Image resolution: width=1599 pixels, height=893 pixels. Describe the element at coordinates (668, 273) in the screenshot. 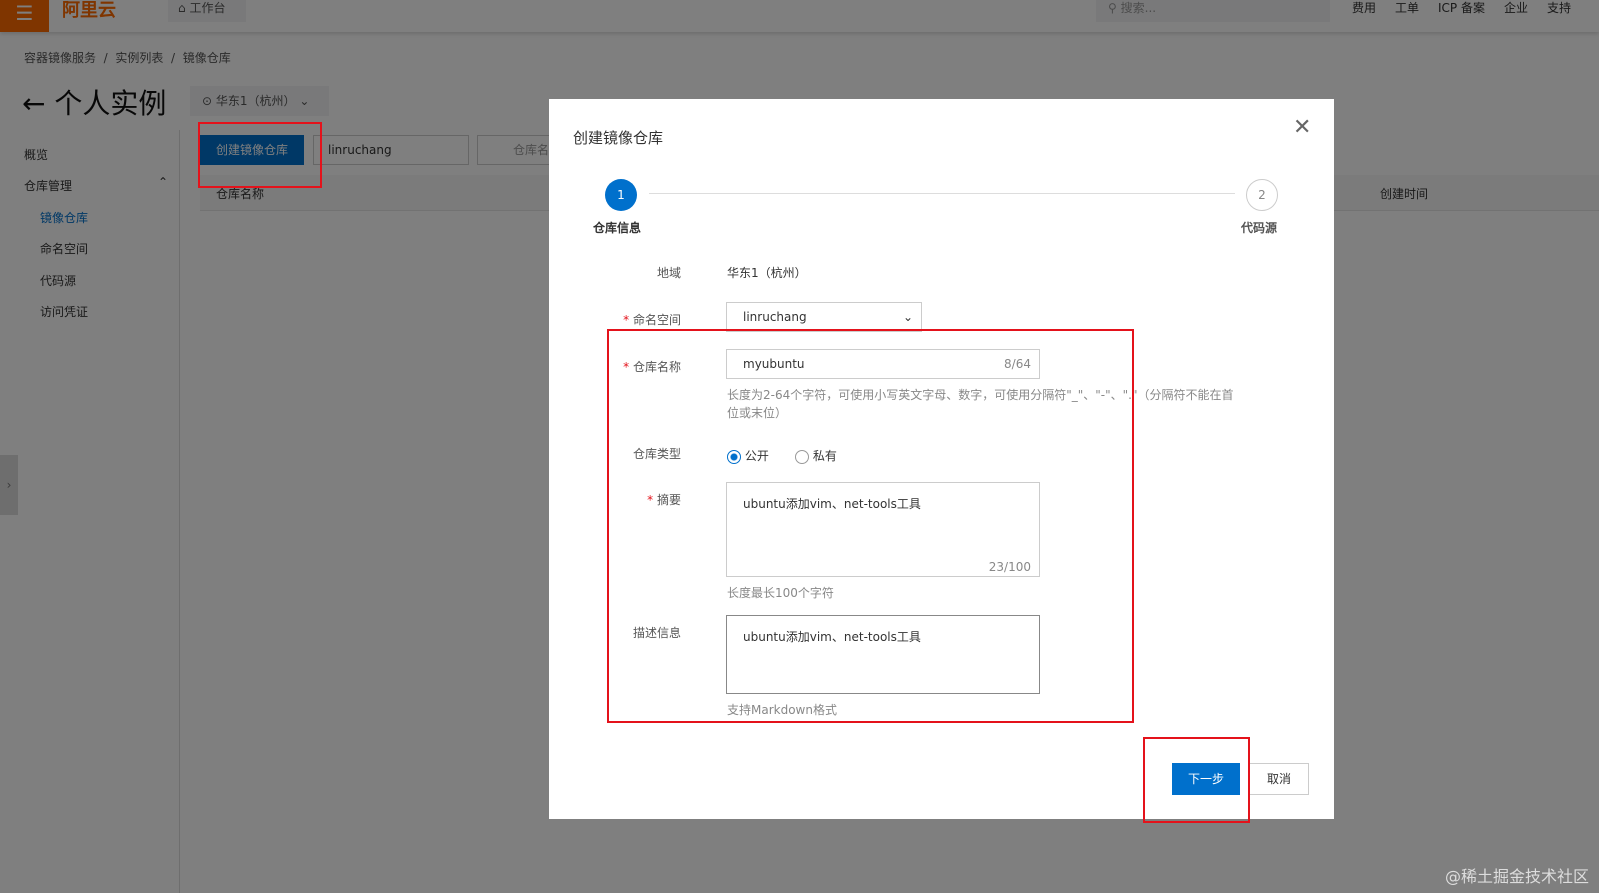

I see `region-label: 地域` at that location.